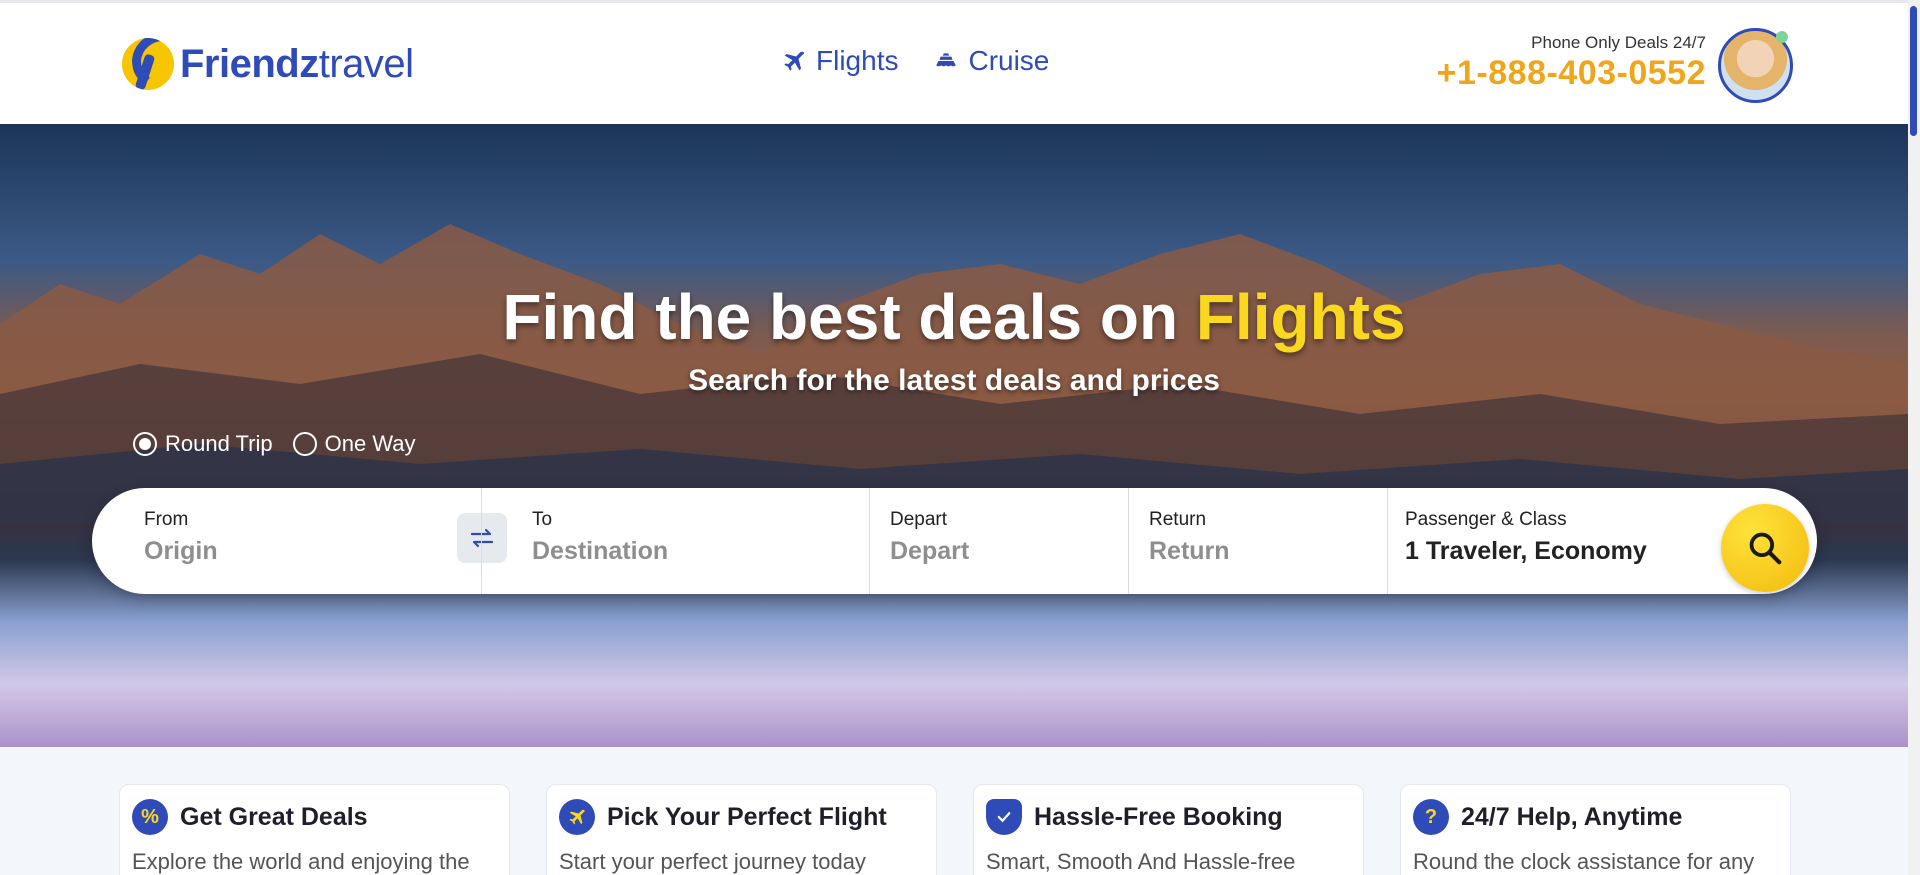 The image size is (1920, 875). What do you see at coordinates (914, 61) in the screenshot?
I see `main-nav: Flights Cruise` at bounding box center [914, 61].